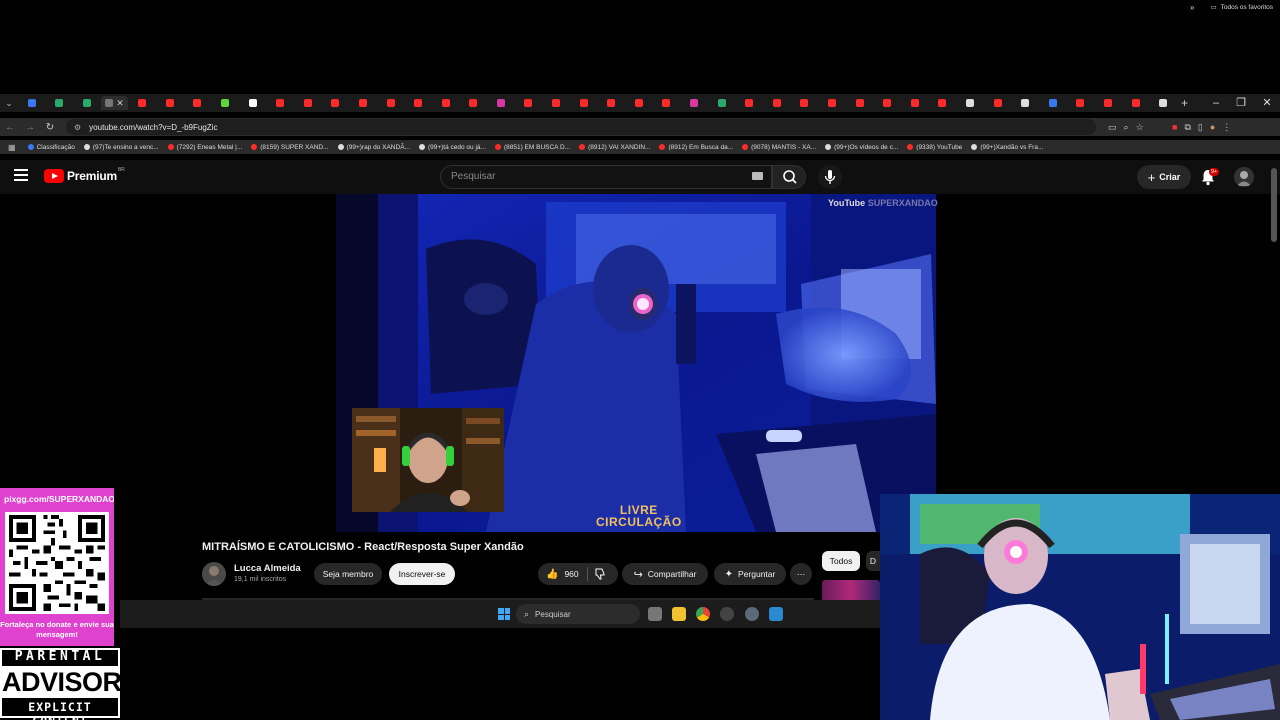  Describe the element at coordinates (752, 614) in the screenshot. I see `settings-icon` at that location.